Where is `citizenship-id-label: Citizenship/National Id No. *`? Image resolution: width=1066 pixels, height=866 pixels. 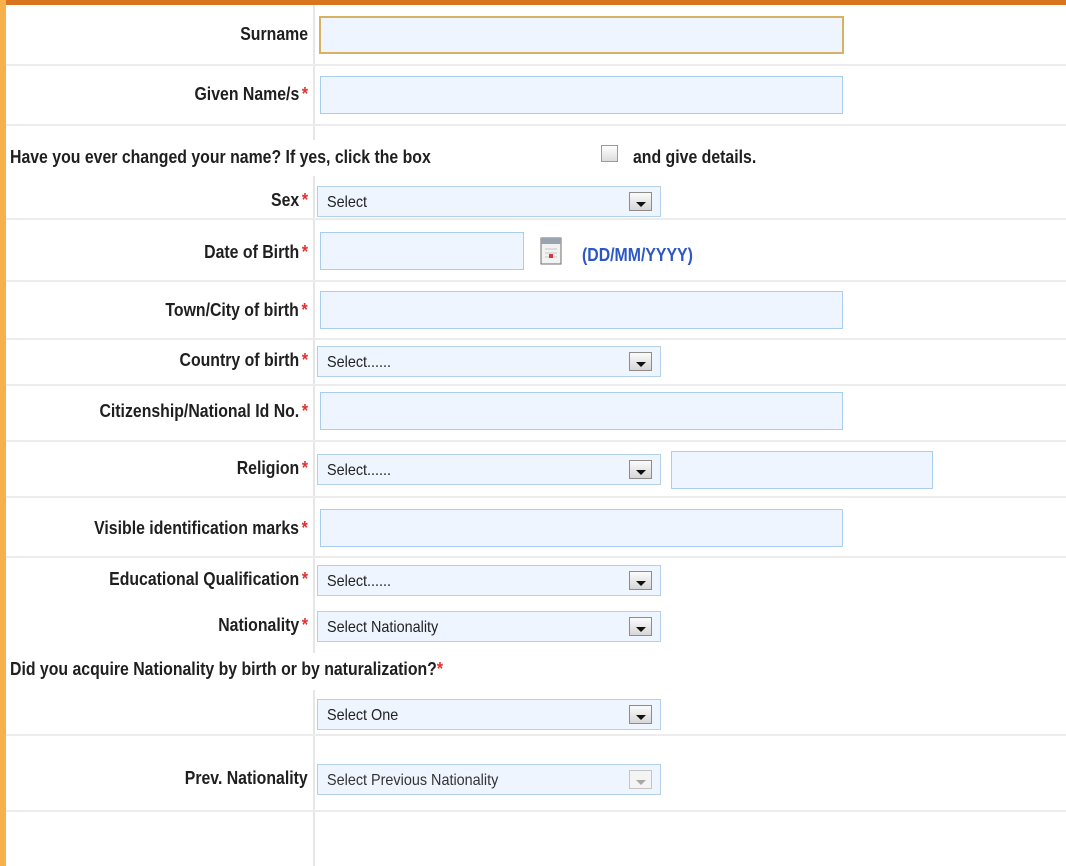 citizenship-id-label: Citizenship/National Id No. * is located at coordinates (203, 411).